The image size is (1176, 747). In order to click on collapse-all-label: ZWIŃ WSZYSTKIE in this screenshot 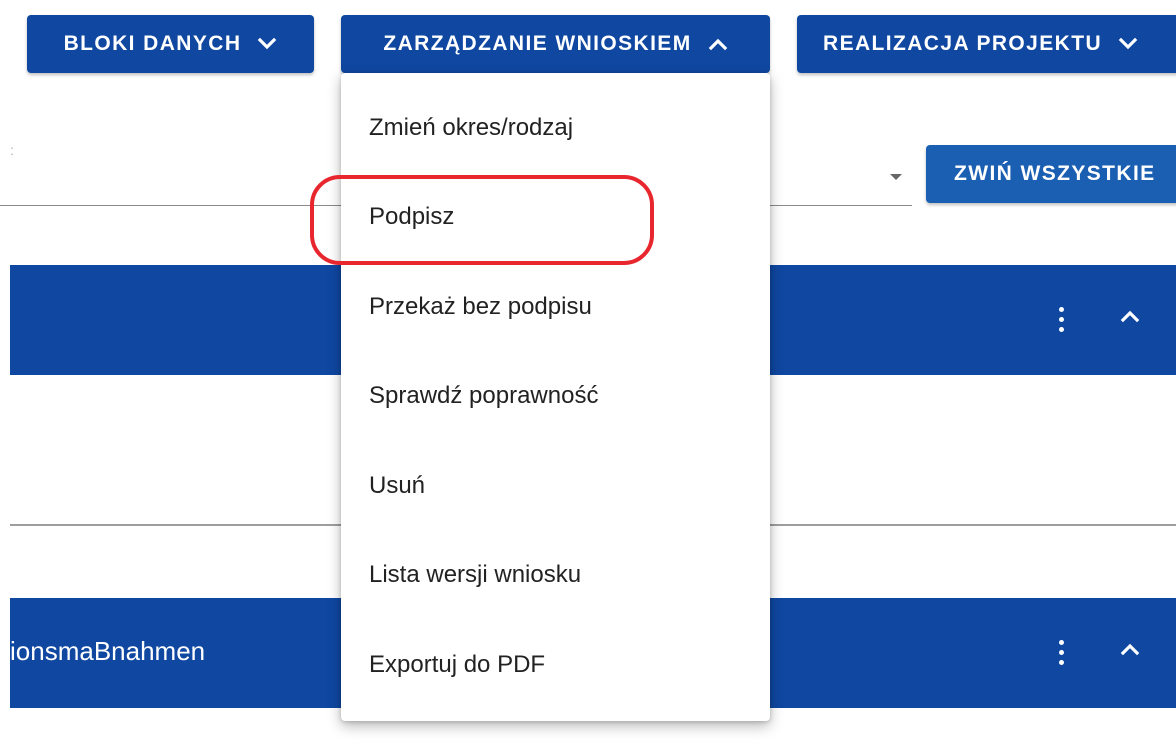, I will do `click(1055, 173)`.